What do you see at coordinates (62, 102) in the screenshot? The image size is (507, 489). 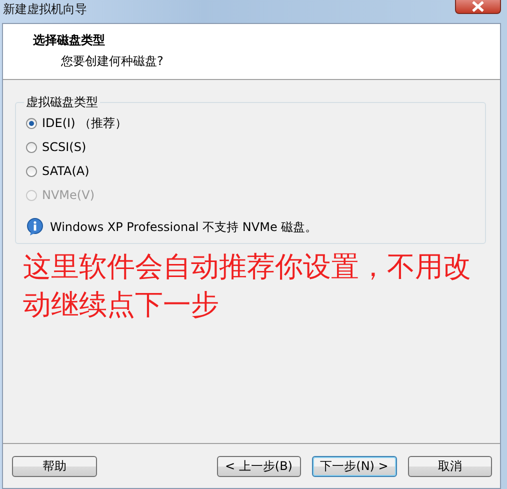 I see `group-label: 虚拟磁盘类型` at bounding box center [62, 102].